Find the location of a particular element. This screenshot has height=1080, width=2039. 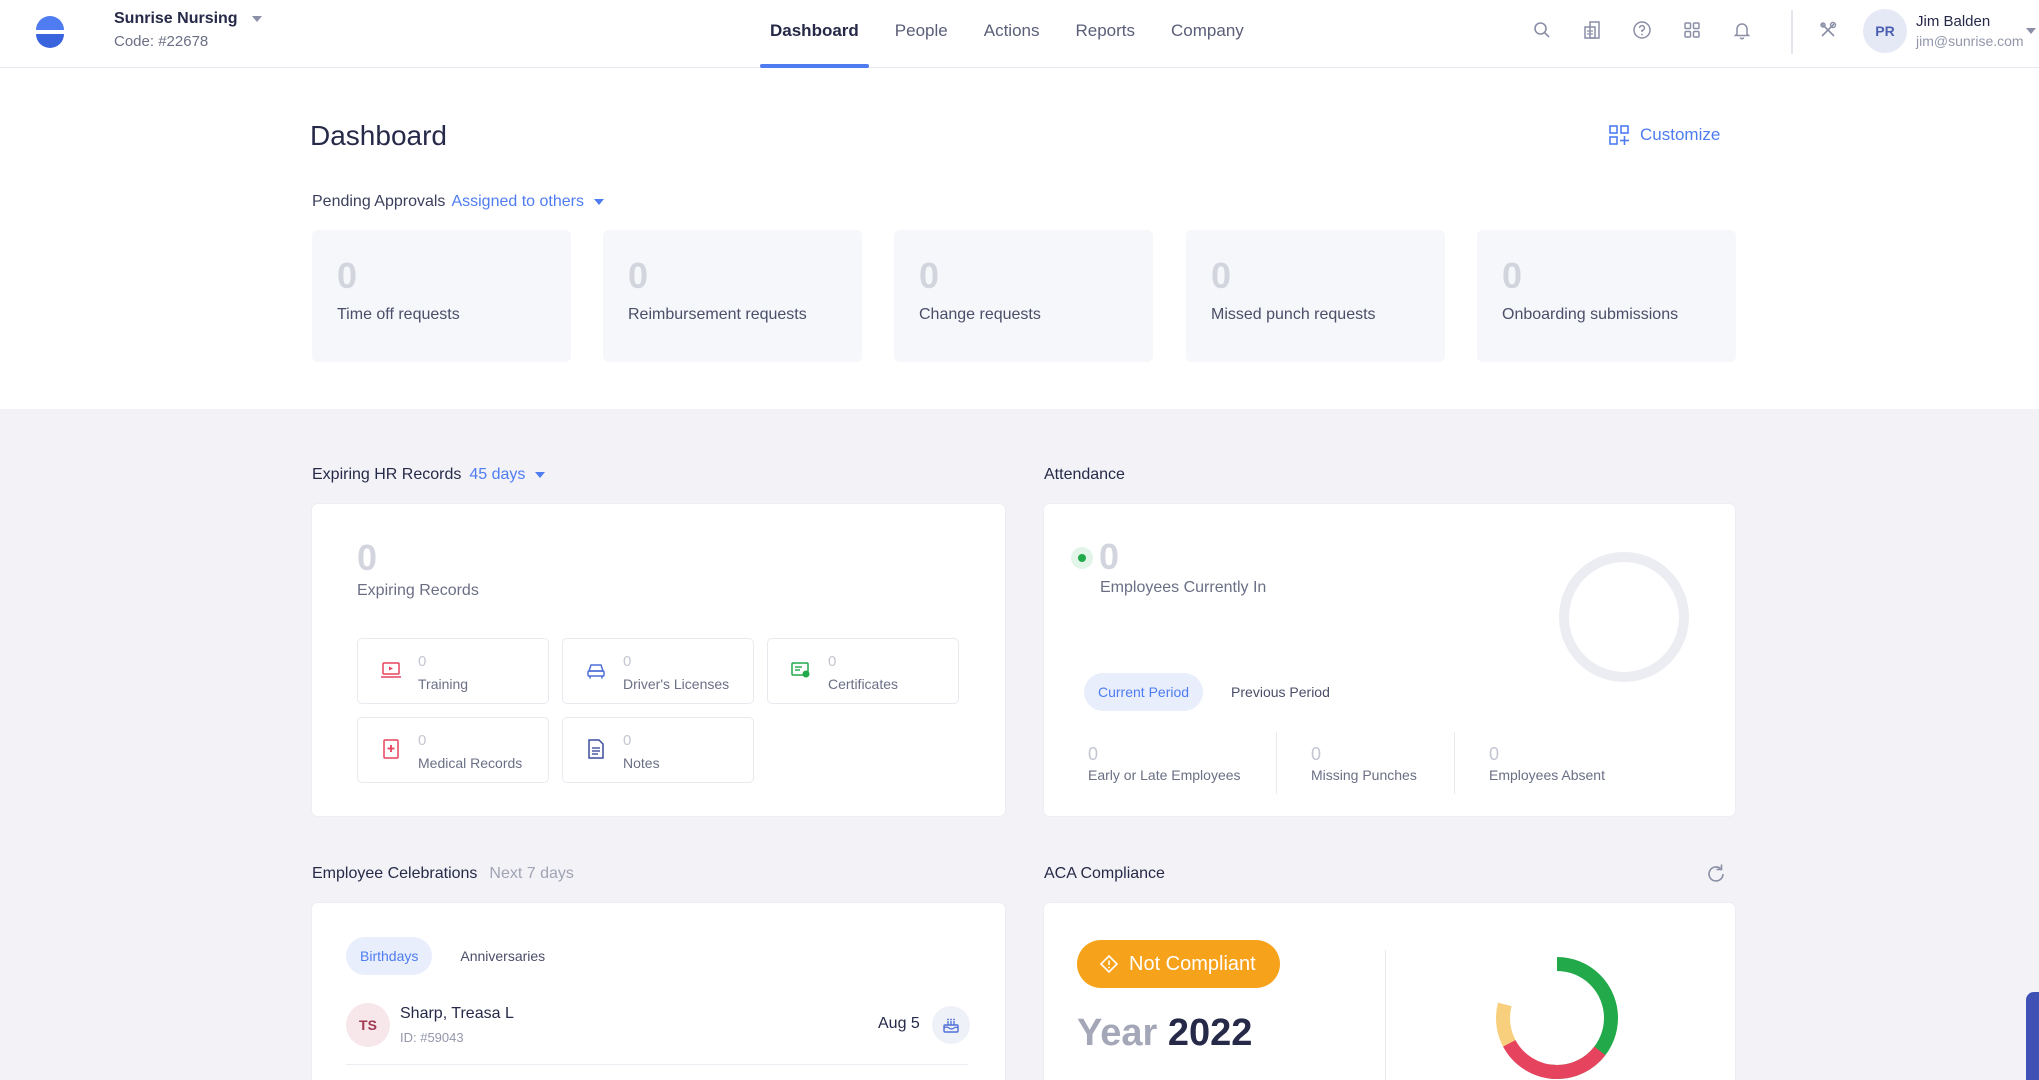

celebrations-range: Next 7 days is located at coordinates (531, 873).